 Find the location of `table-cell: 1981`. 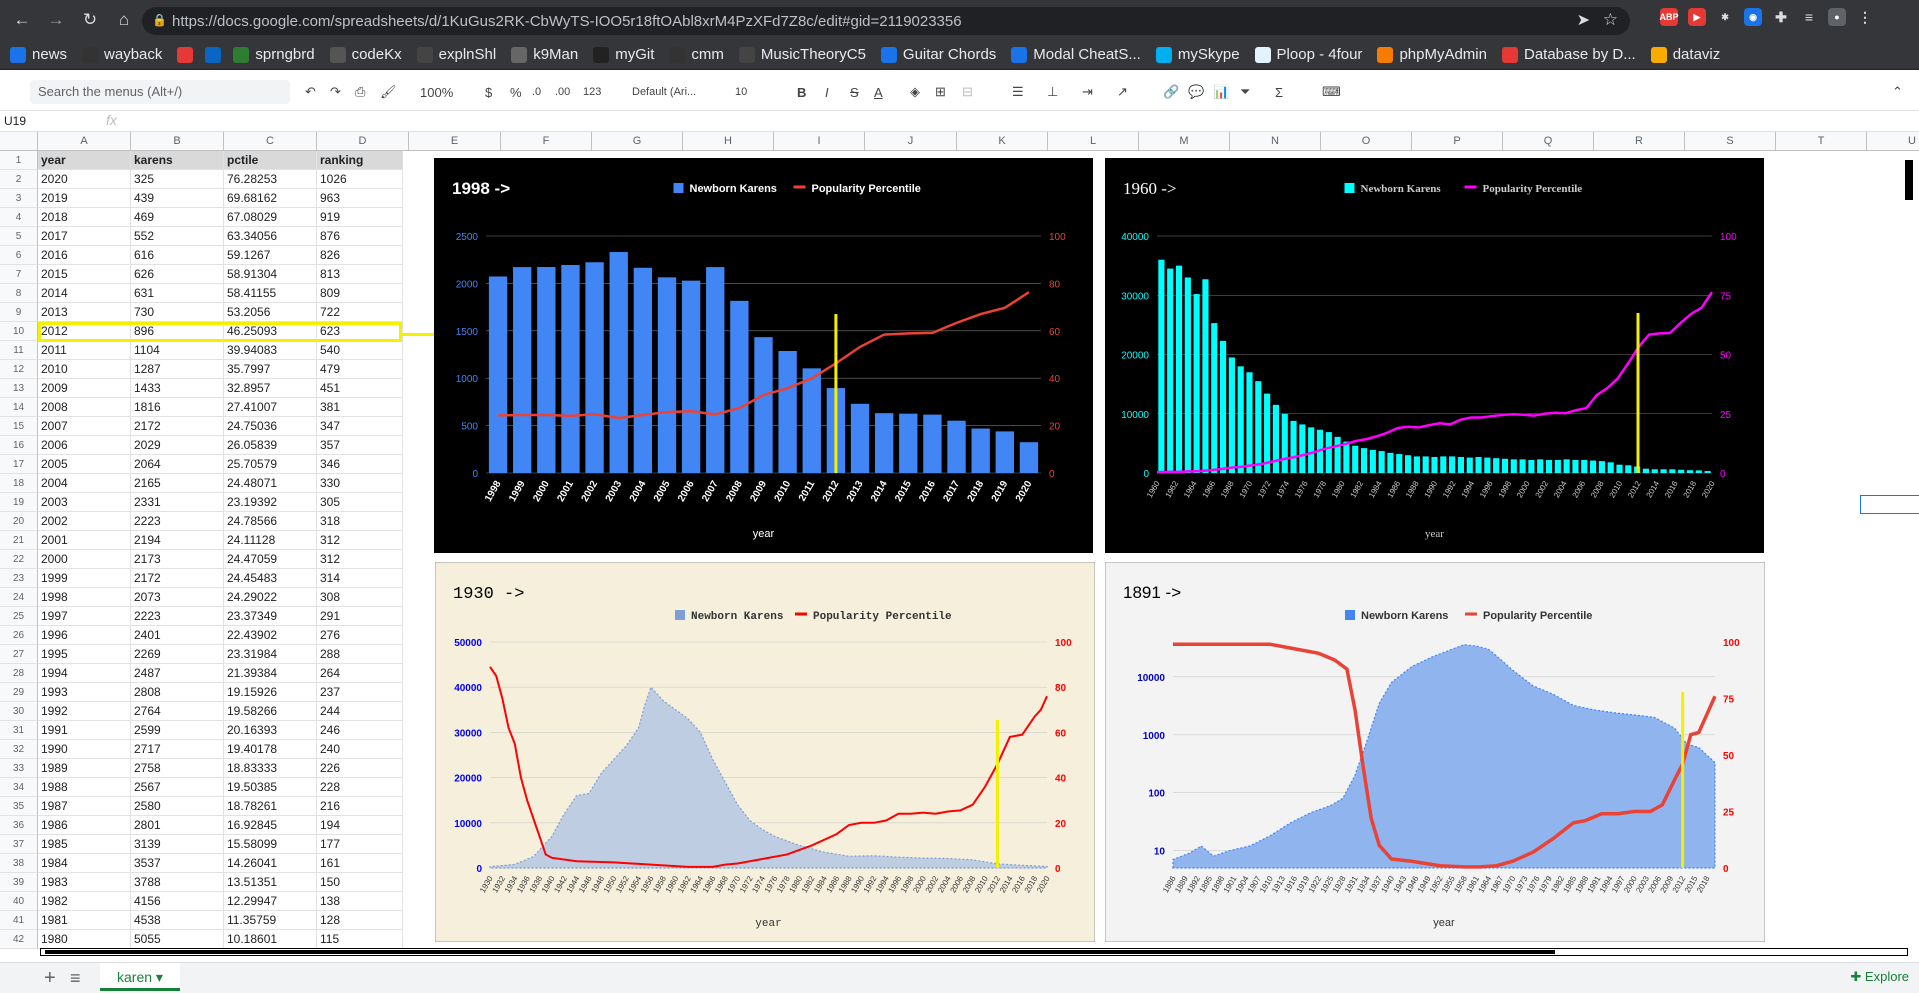

table-cell: 1981 is located at coordinates (84, 920).